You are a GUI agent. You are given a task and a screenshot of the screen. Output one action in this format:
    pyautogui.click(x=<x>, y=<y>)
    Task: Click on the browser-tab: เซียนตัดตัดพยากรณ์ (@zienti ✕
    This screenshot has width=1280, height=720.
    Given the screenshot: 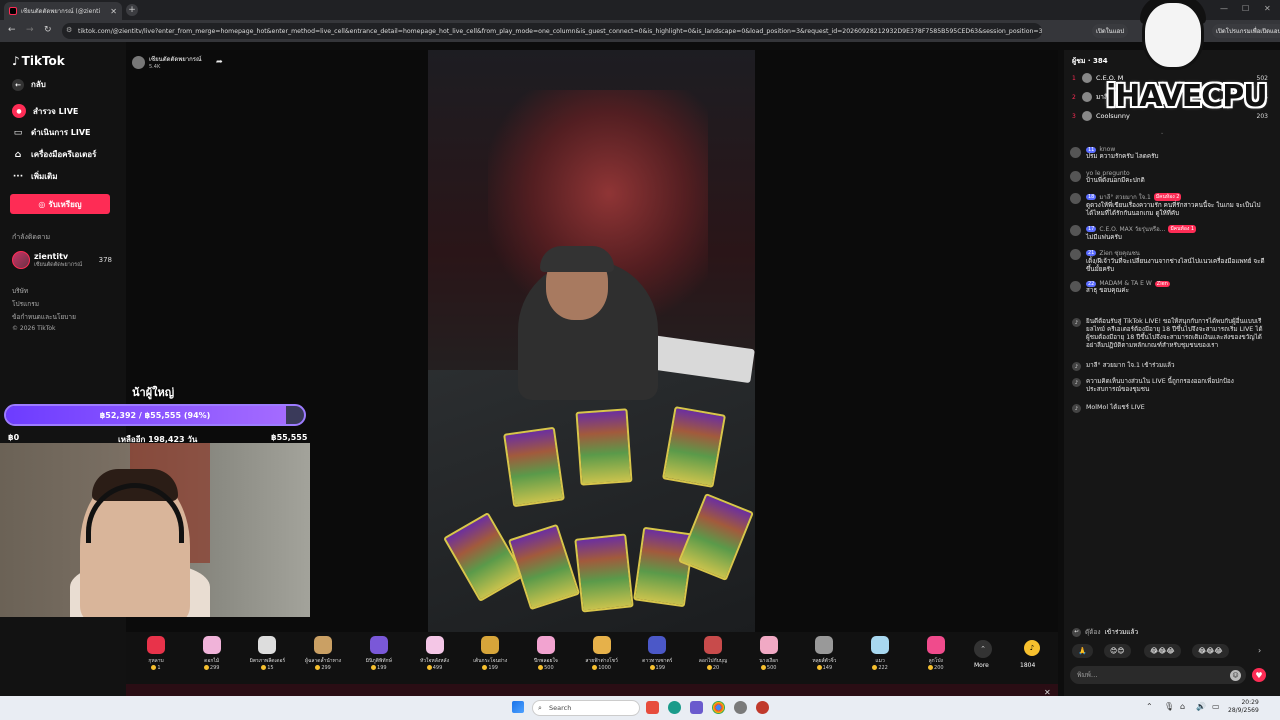 What is the action you would take?
    pyautogui.click(x=63, y=11)
    